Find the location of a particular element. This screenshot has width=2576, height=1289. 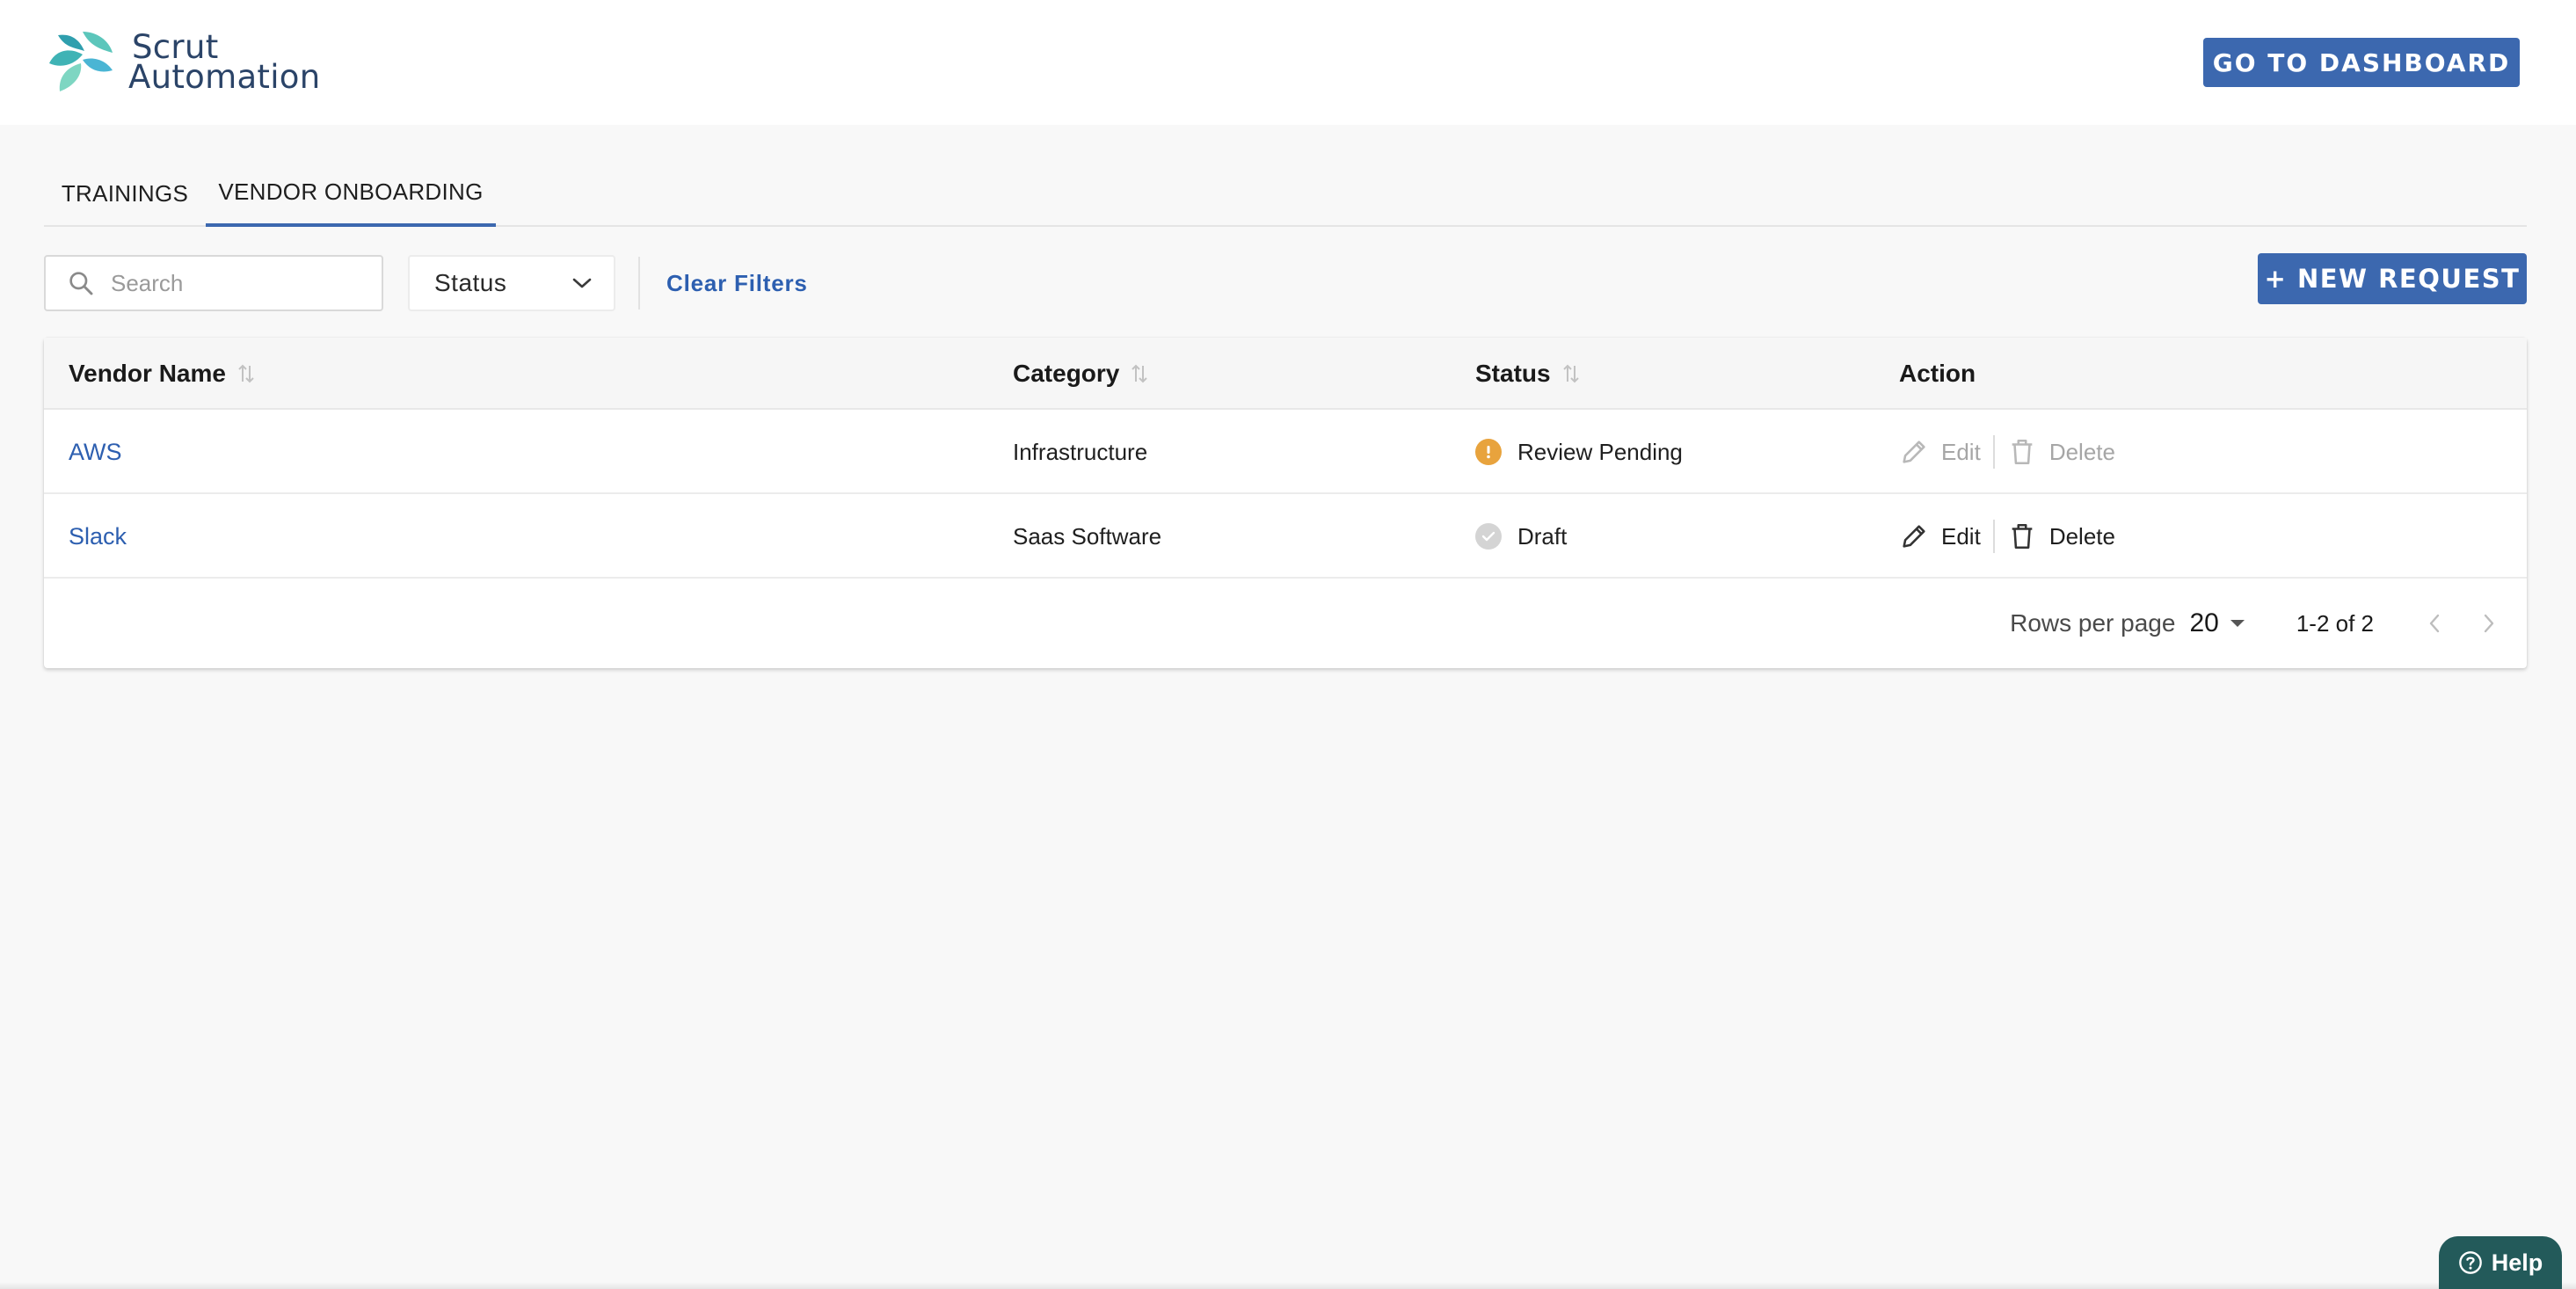

rows-per-page-value: 20 is located at coordinates (2204, 622).